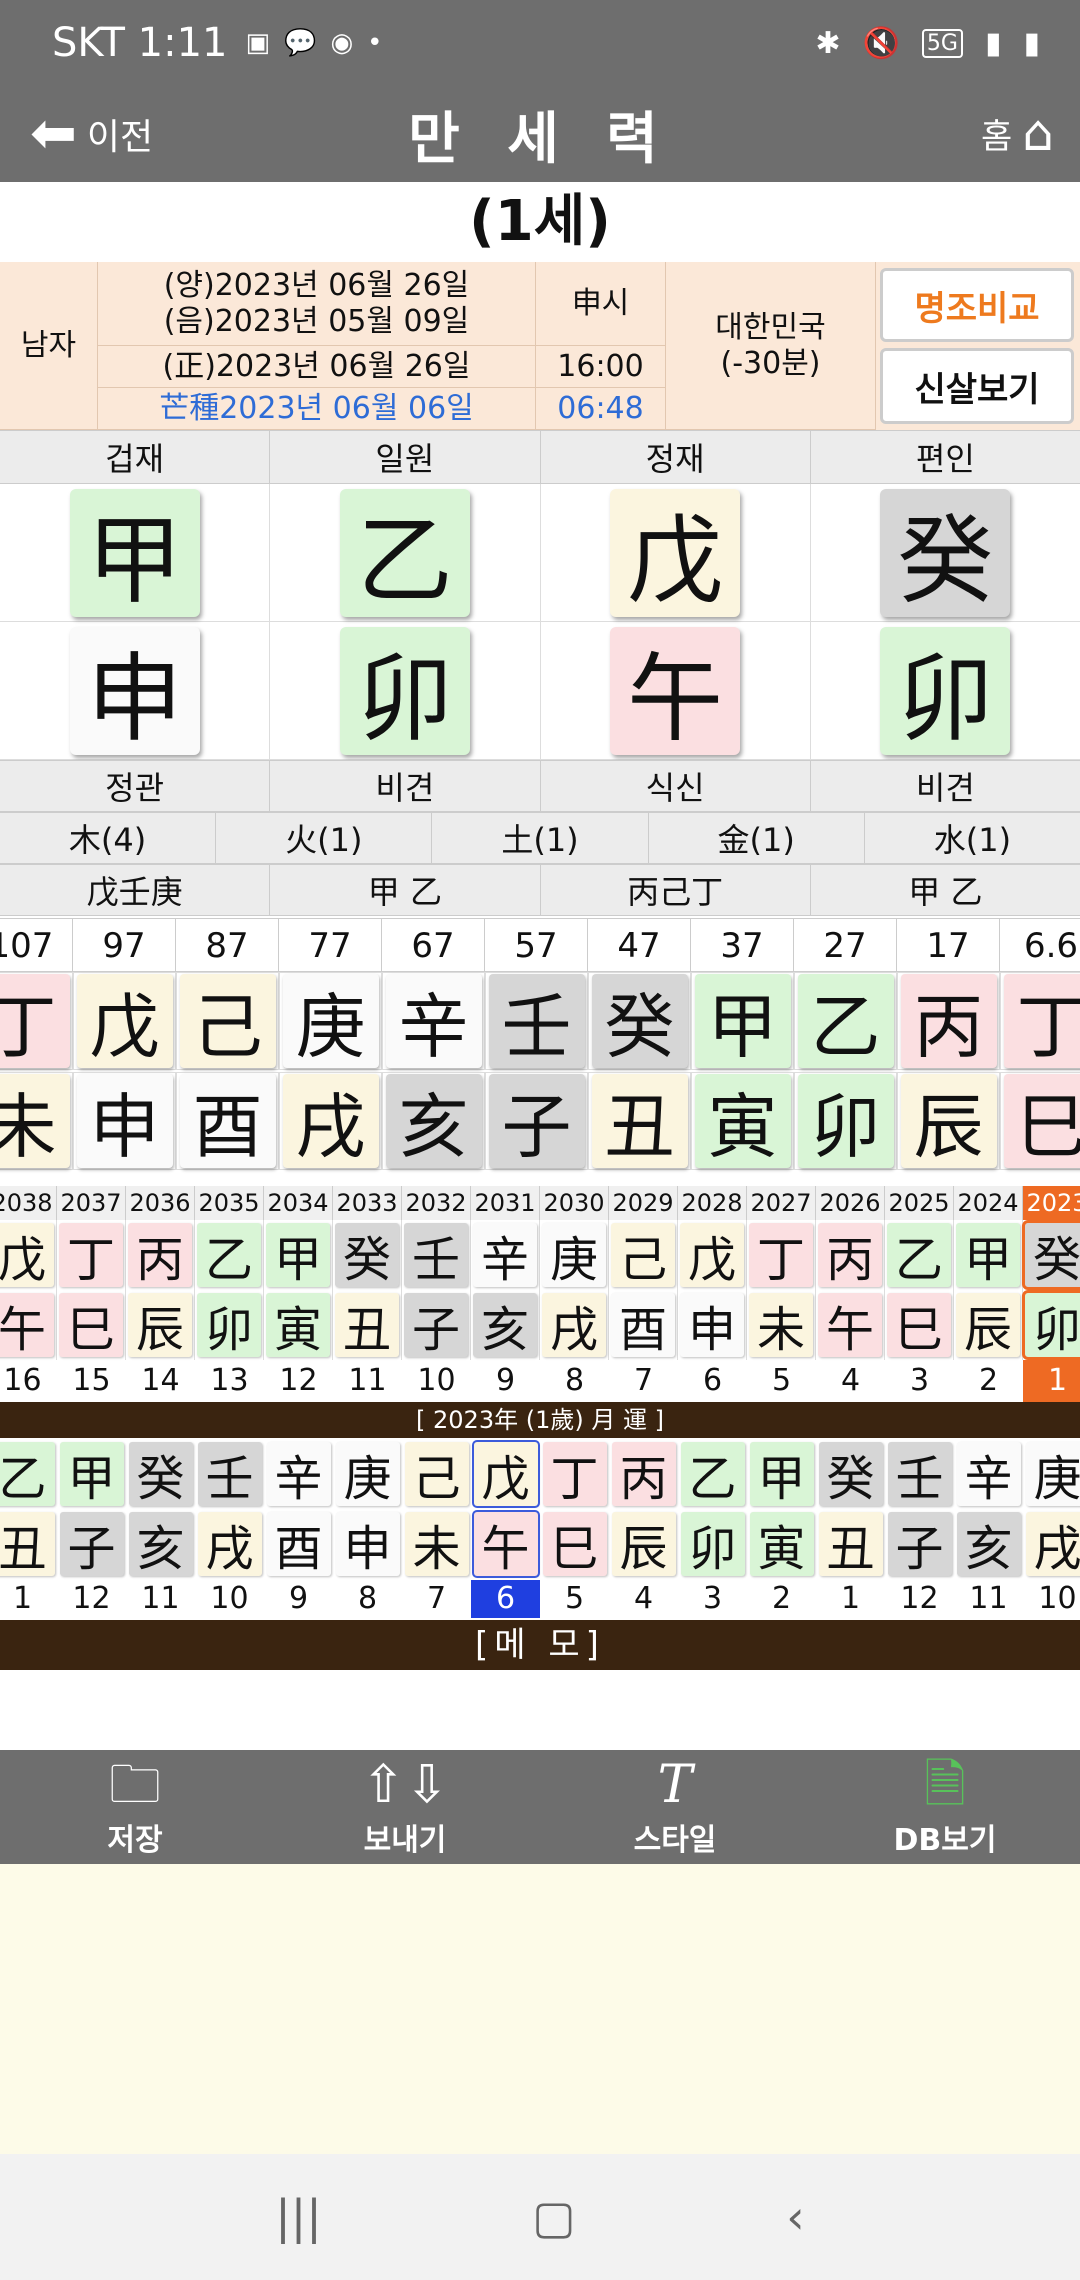 This screenshot has height=2280, width=1080. I want to click on seun-year: 2028, so click(712, 1203).